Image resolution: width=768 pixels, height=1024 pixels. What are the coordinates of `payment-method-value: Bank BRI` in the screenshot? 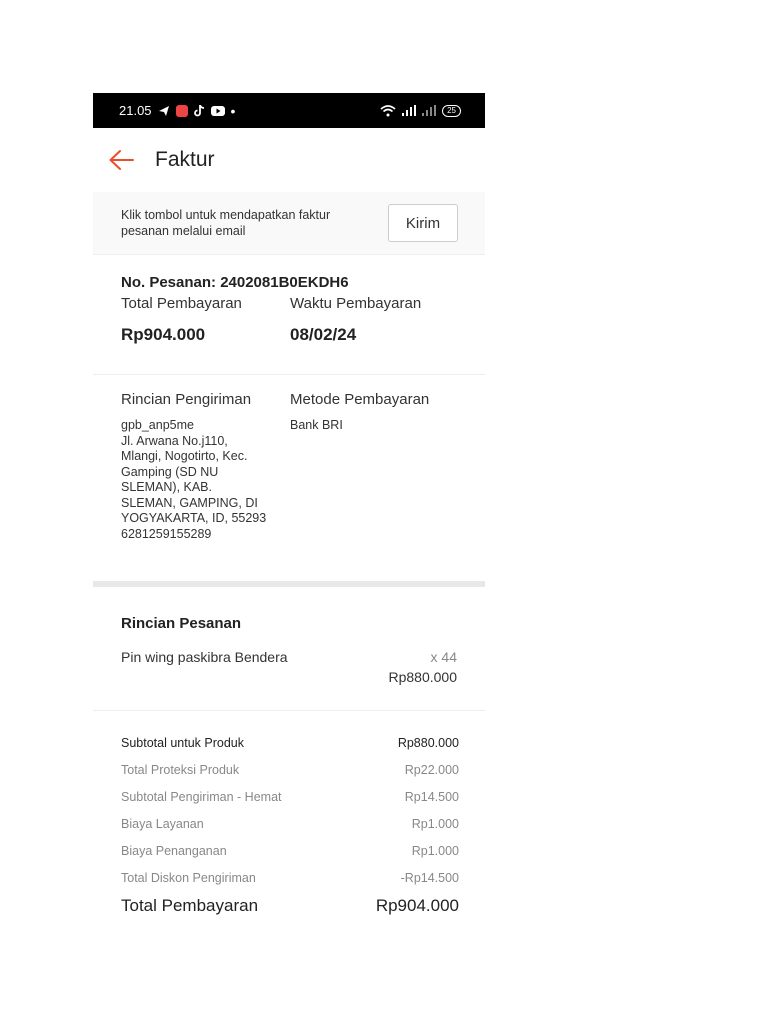 It's located at (316, 425).